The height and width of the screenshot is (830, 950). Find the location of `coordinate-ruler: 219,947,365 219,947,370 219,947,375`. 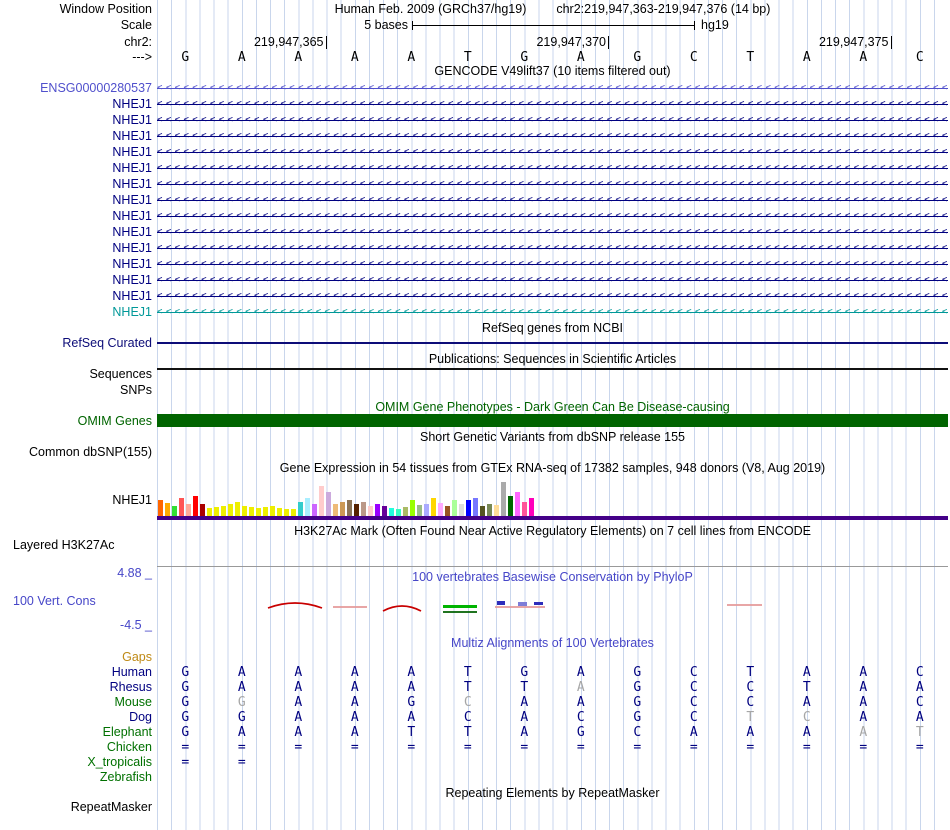

coordinate-ruler: 219,947,365 219,947,370 219,947,375 is located at coordinates (552, 42).